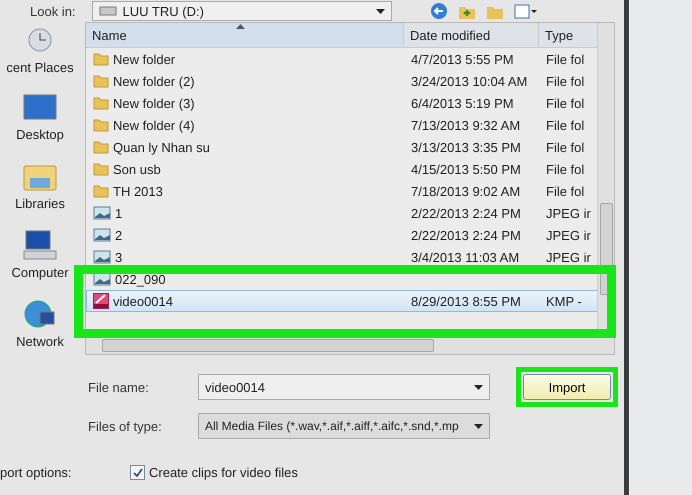 This screenshot has width=692, height=495. I want to click on file-name: TH 2013, so click(138, 191).